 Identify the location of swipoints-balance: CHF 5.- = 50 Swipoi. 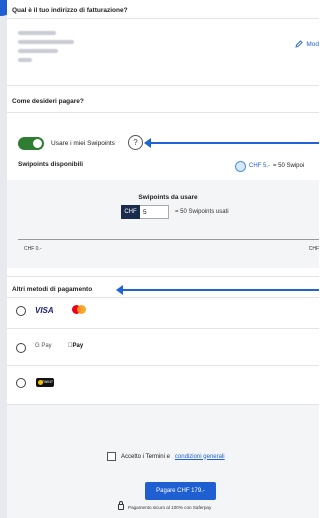
(277, 166).